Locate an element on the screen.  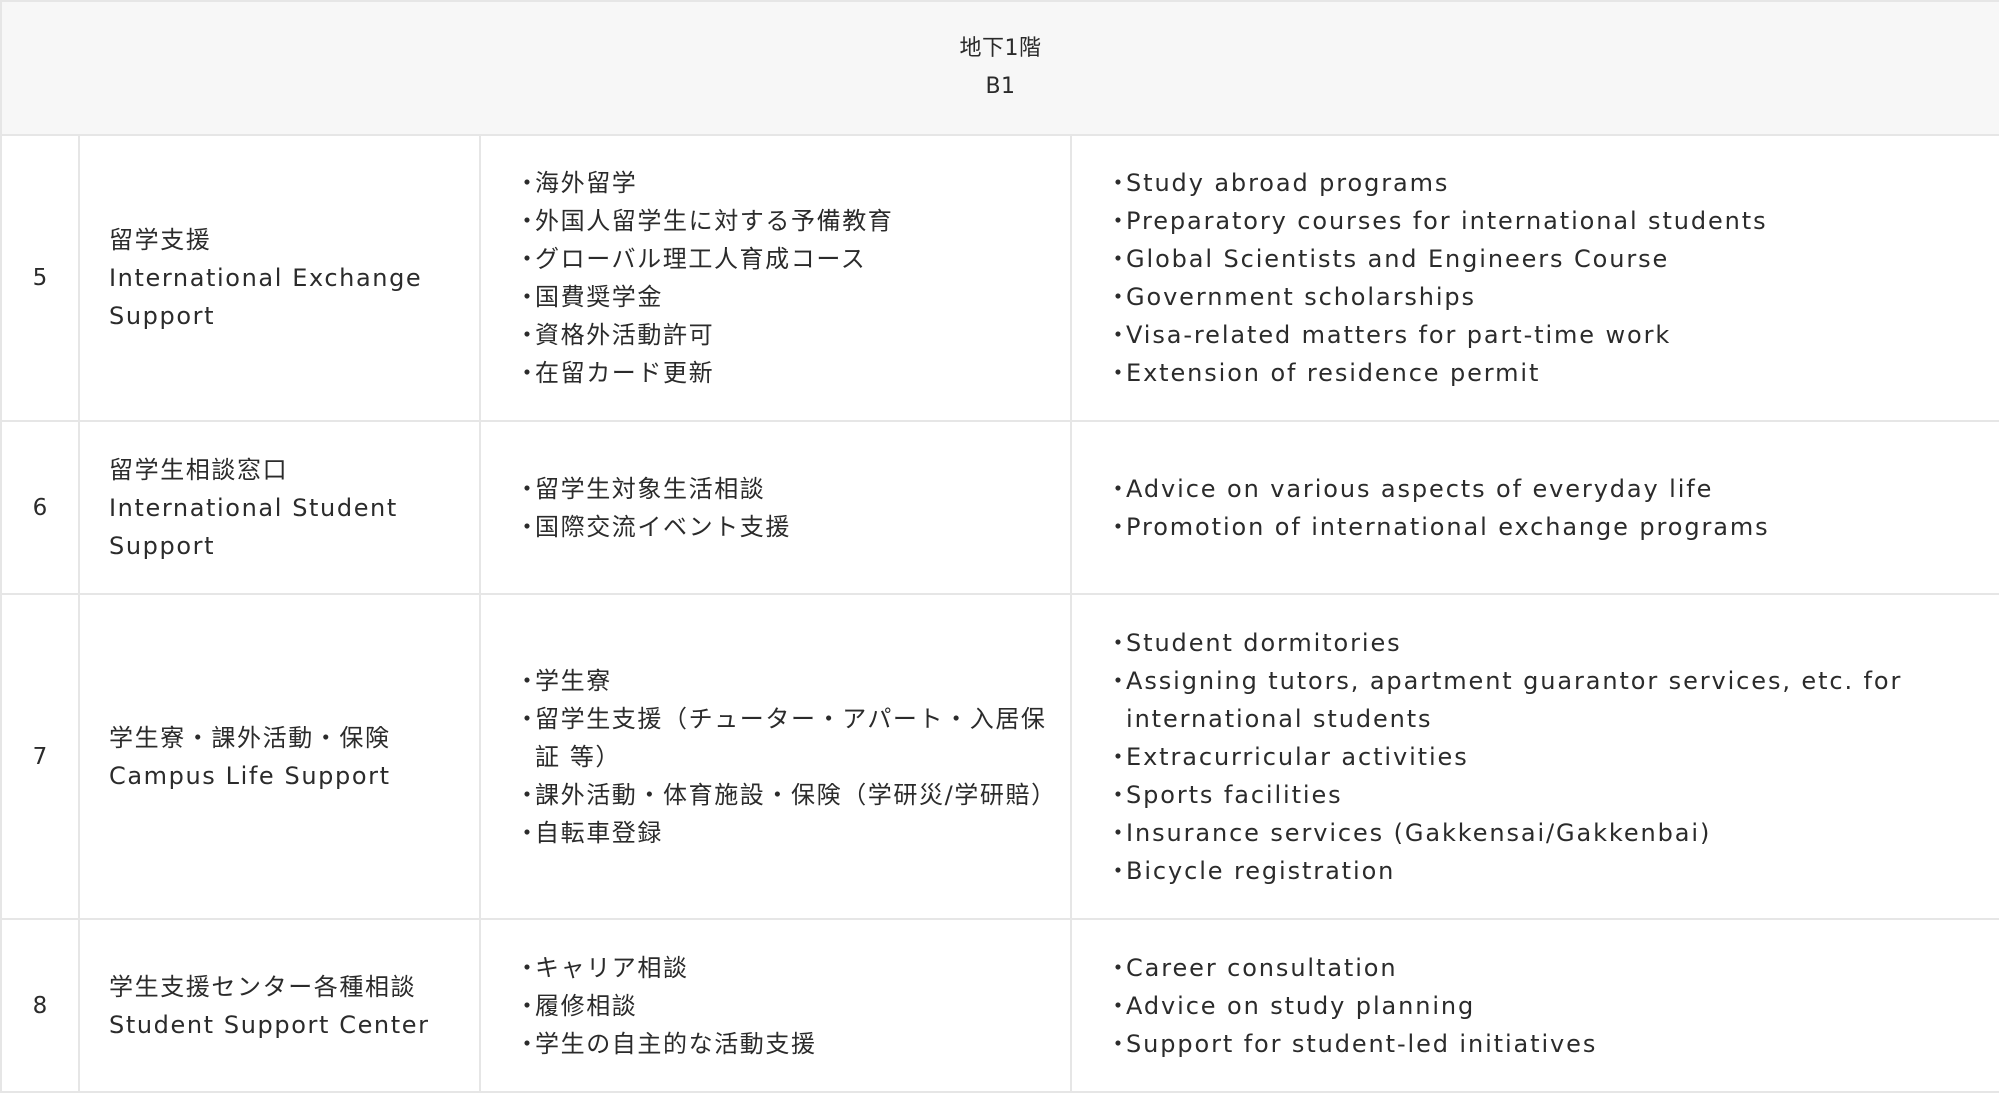
services-ja-list: ・留学生対象生活相談・国際交流イベント支援 is located at coordinates (782, 508).